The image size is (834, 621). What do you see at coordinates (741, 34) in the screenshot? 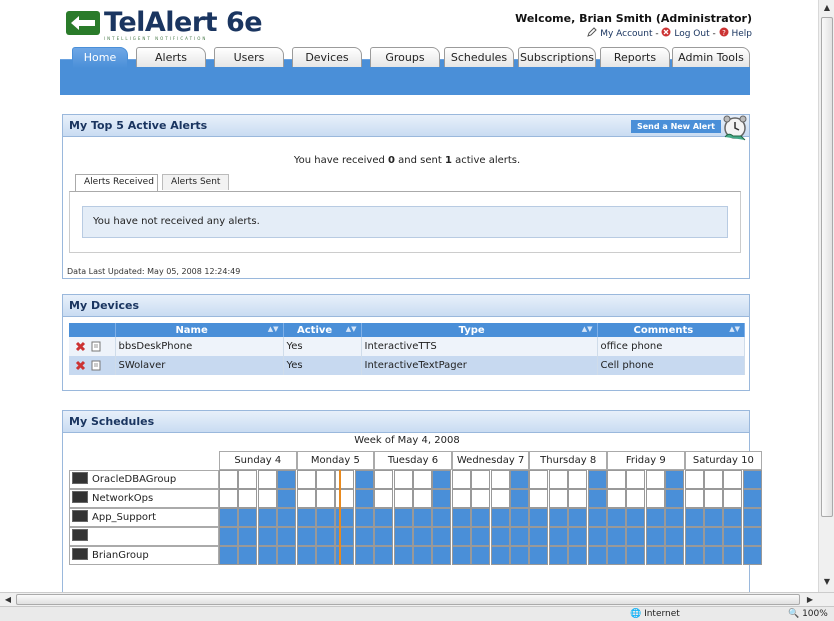
I see `help-link: Help` at bounding box center [741, 34].